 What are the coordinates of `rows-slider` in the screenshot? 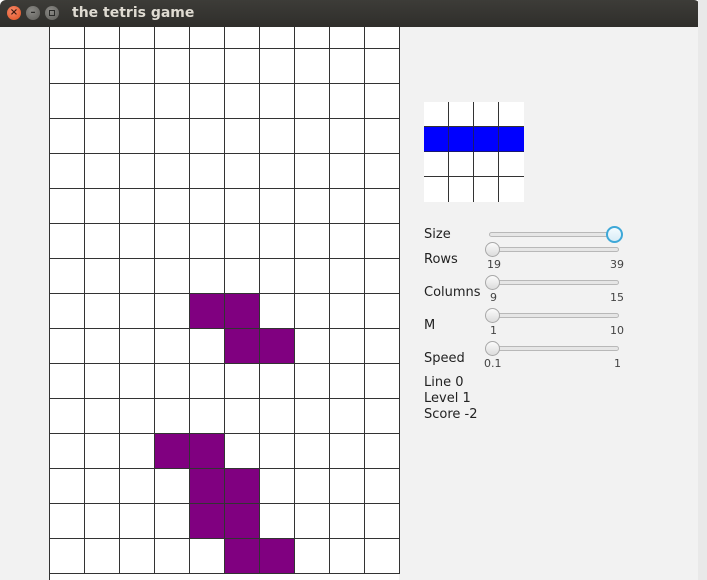 It's located at (554, 249).